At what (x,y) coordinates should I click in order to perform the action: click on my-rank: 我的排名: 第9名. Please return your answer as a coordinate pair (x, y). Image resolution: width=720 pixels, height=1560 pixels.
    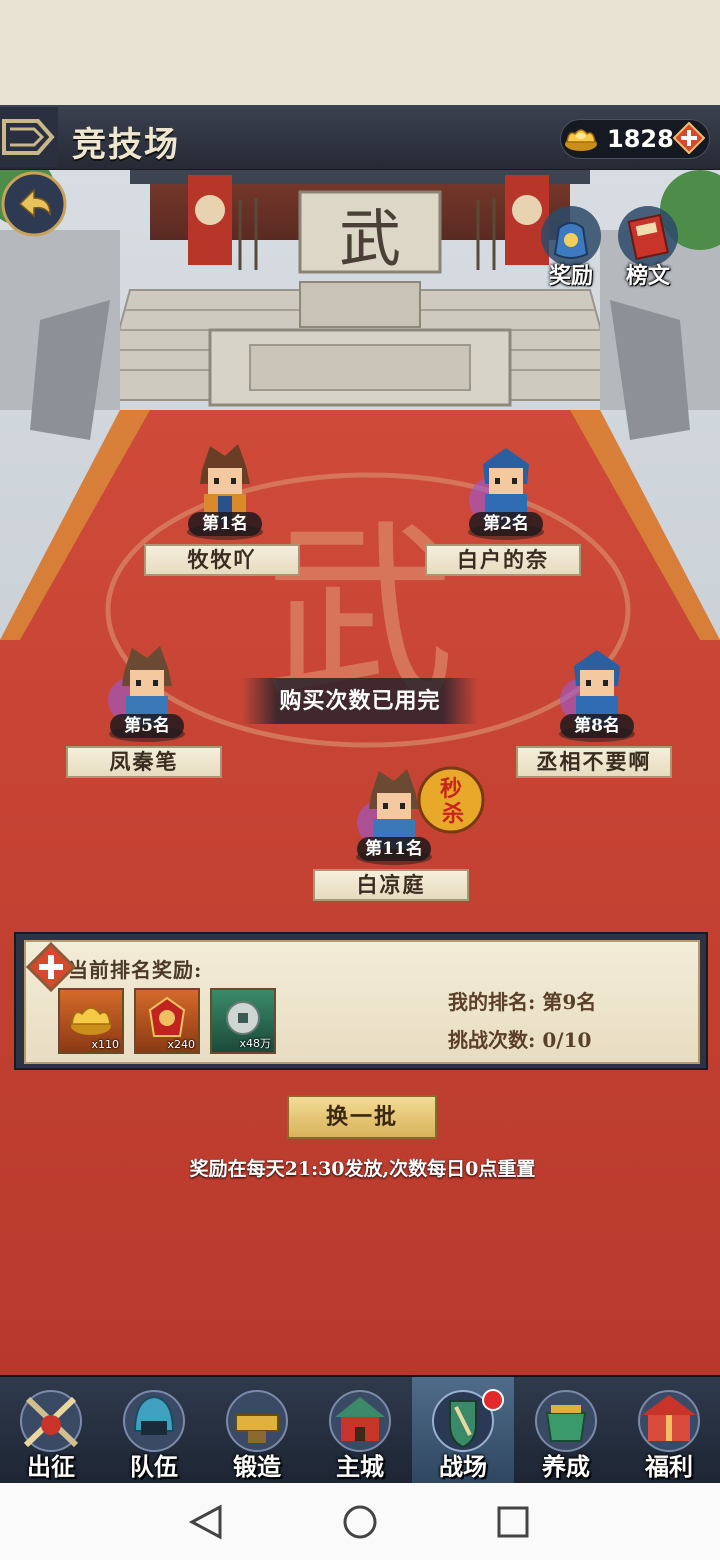
    Looking at the image, I should click on (522, 1002).